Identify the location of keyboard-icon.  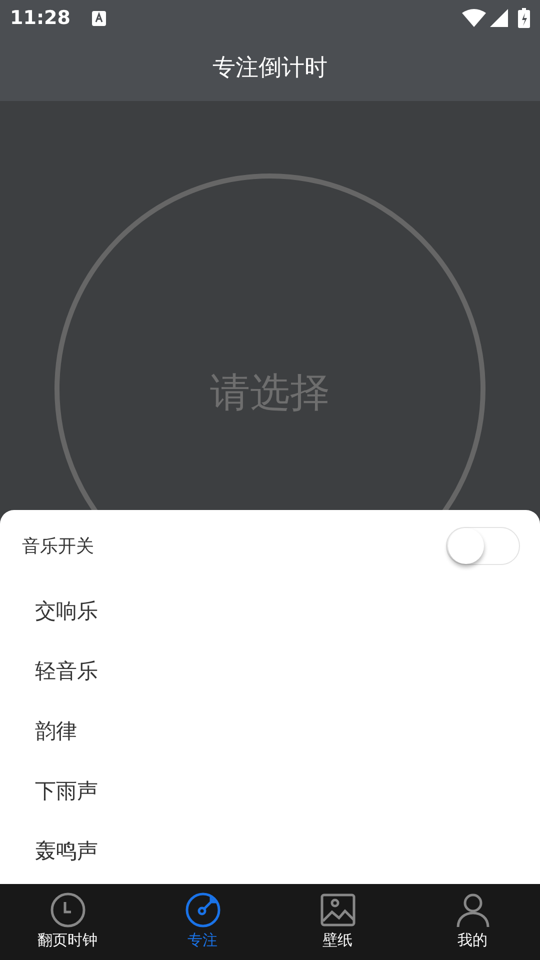
(99, 18).